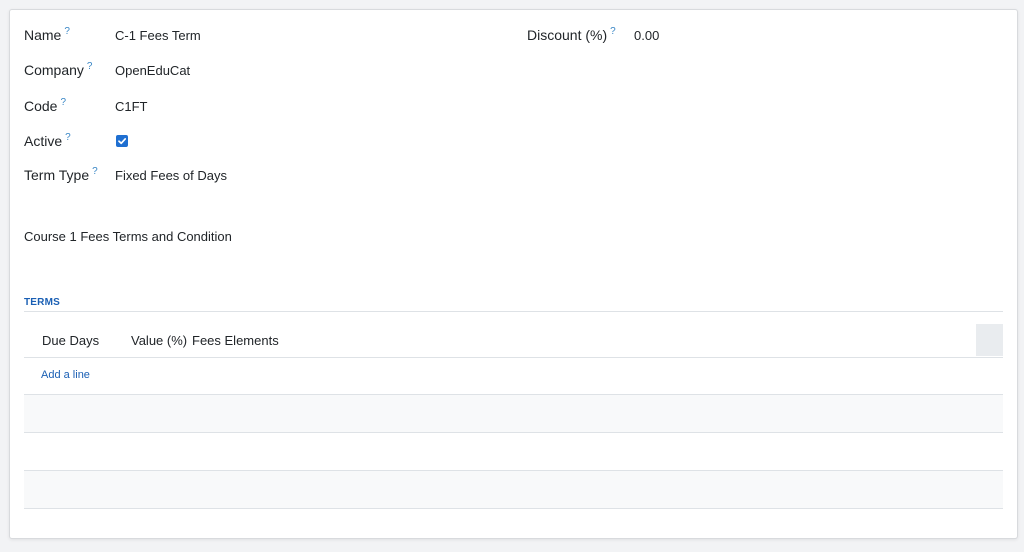 This screenshot has height=552, width=1024. What do you see at coordinates (571, 34) in the screenshot?
I see `discount-label: Discount (%)?` at bounding box center [571, 34].